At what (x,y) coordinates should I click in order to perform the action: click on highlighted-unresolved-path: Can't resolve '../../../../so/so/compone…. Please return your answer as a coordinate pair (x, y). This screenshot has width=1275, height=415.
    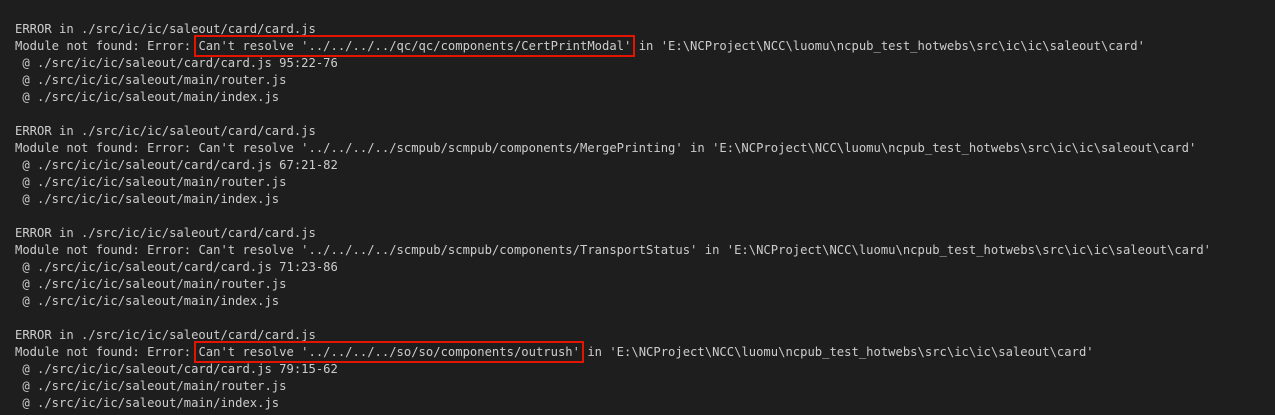
    Looking at the image, I should click on (389, 352).